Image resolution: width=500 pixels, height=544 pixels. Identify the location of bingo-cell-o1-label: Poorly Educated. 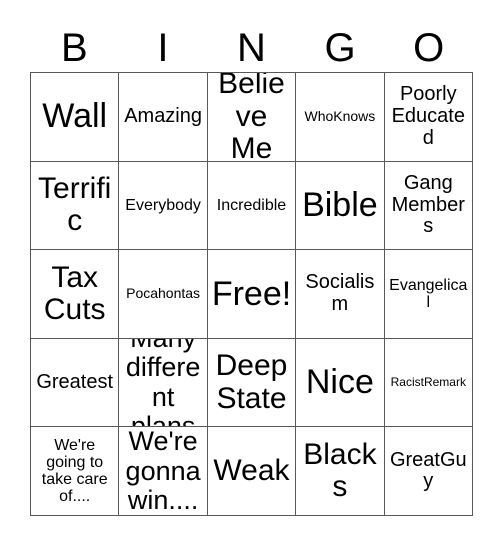
(428, 116).